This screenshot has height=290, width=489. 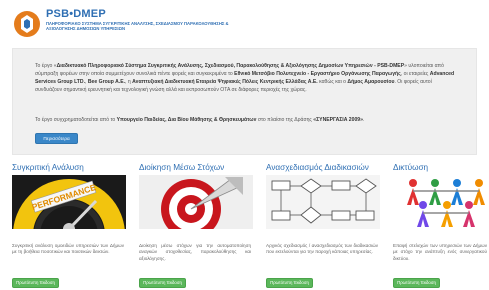 I want to click on intro-text: καθώς και ο, so click(x=332, y=81).